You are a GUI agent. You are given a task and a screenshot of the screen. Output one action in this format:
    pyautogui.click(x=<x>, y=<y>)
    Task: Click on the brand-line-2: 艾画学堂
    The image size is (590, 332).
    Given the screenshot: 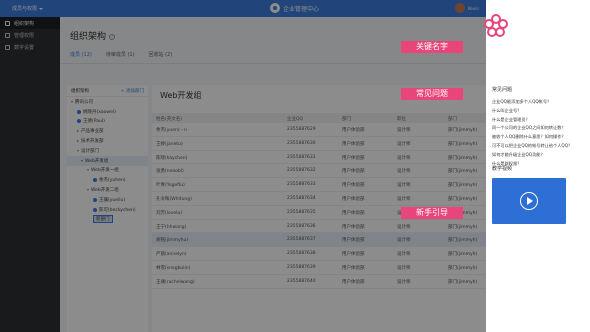 What is the action you would take?
    pyautogui.click(x=544, y=49)
    